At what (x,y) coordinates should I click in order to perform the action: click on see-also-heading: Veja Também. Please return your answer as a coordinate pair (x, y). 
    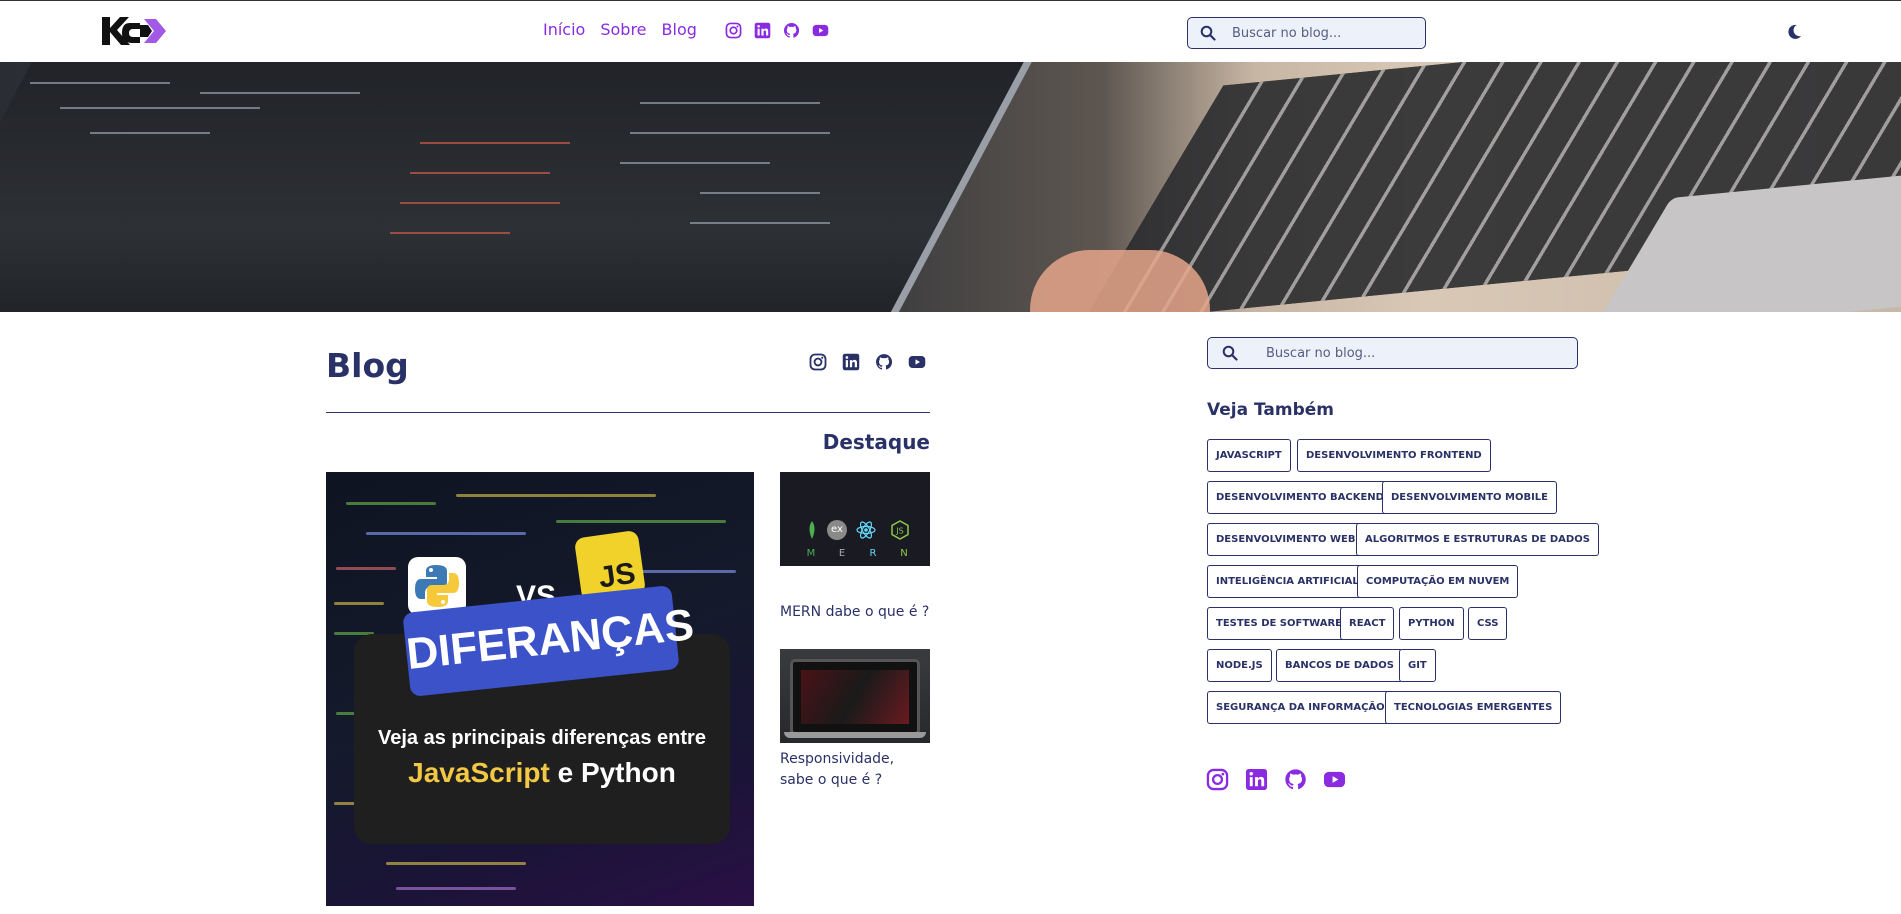
    Looking at the image, I should click on (1270, 410).